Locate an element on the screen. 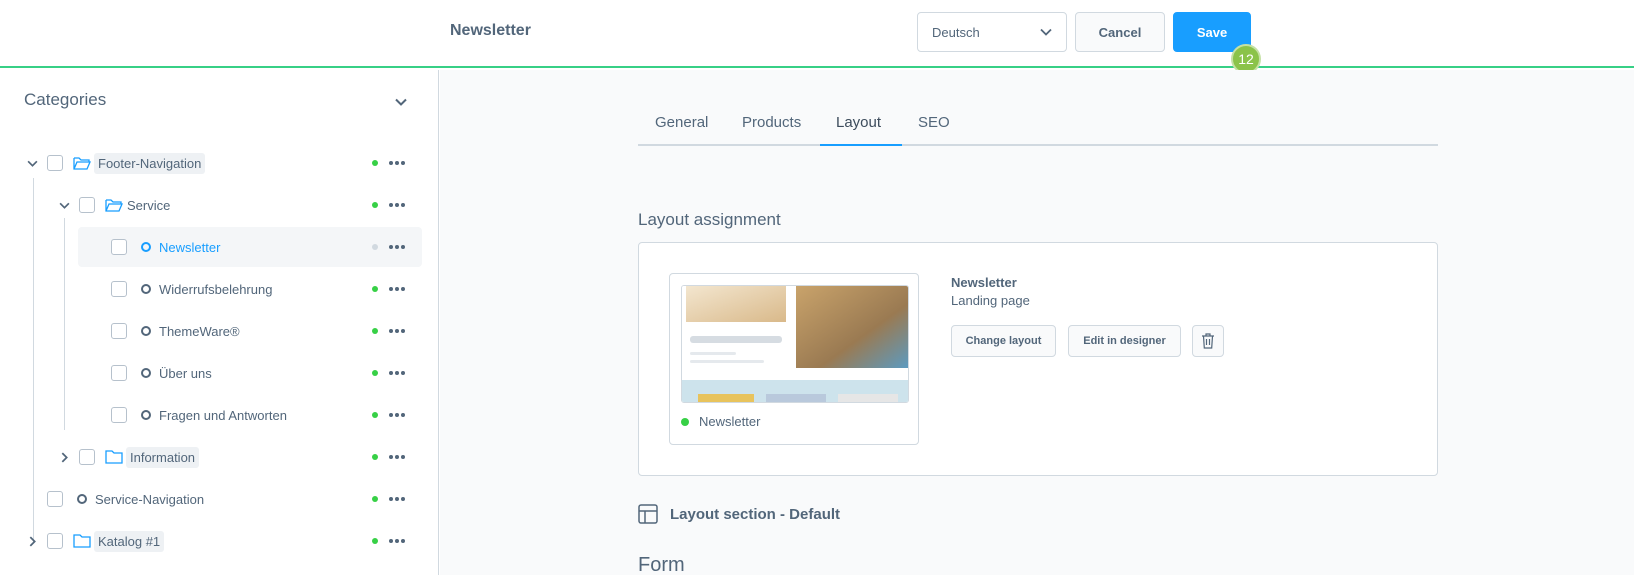 This screenshot has height=575, width=1634. tab-general: General is located at coordinates (681, 122).